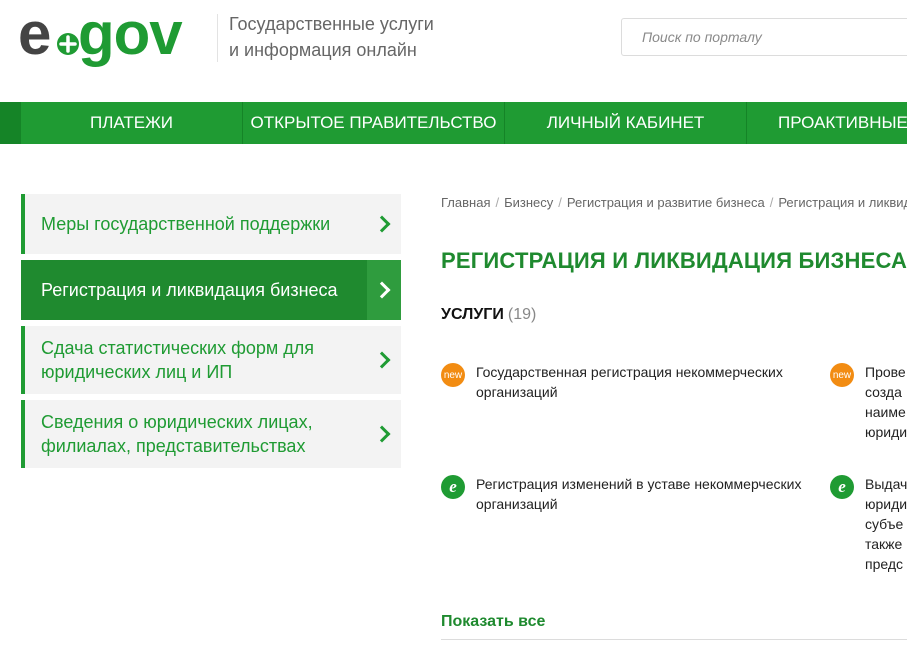  What do you see at coordinates (186, 224) in the screenshot?
I see `sidebar-item-label: Меры государственной поддержки` at bounding box center [186, 224].